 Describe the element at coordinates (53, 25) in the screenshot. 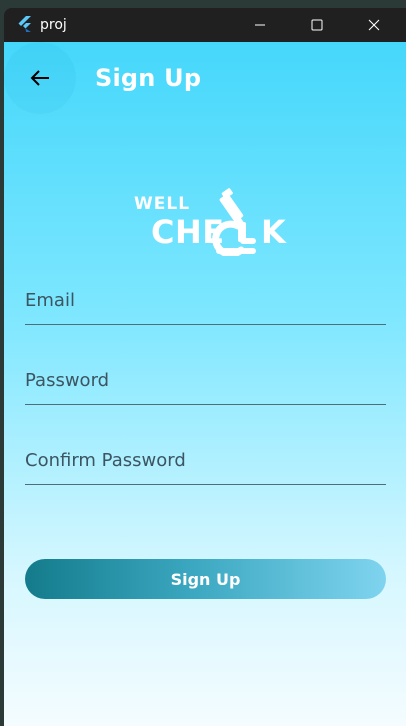

I see `window-title: proj` at that location.